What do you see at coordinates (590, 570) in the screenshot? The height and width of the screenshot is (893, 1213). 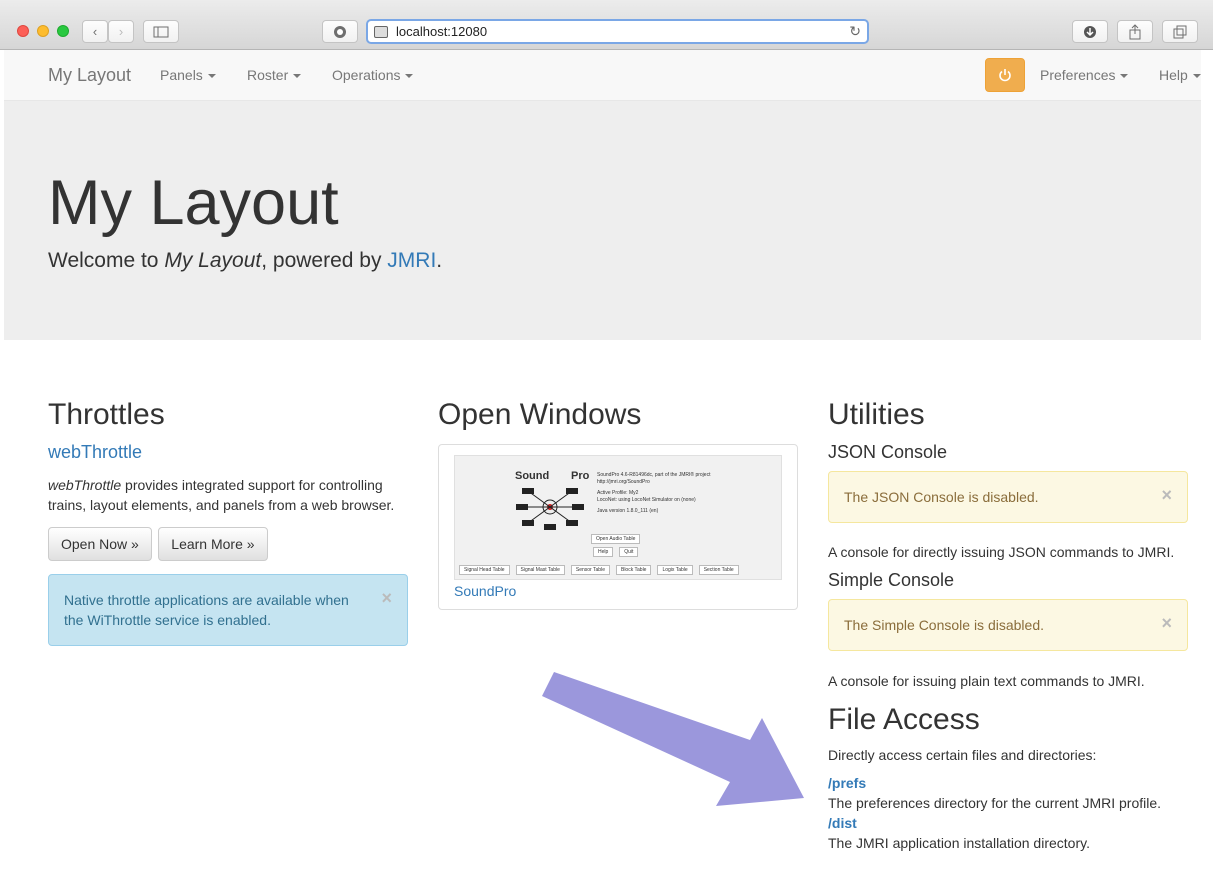 I see `soundpro-mini-button: Sensor Table` at bounding box center [590, 570].